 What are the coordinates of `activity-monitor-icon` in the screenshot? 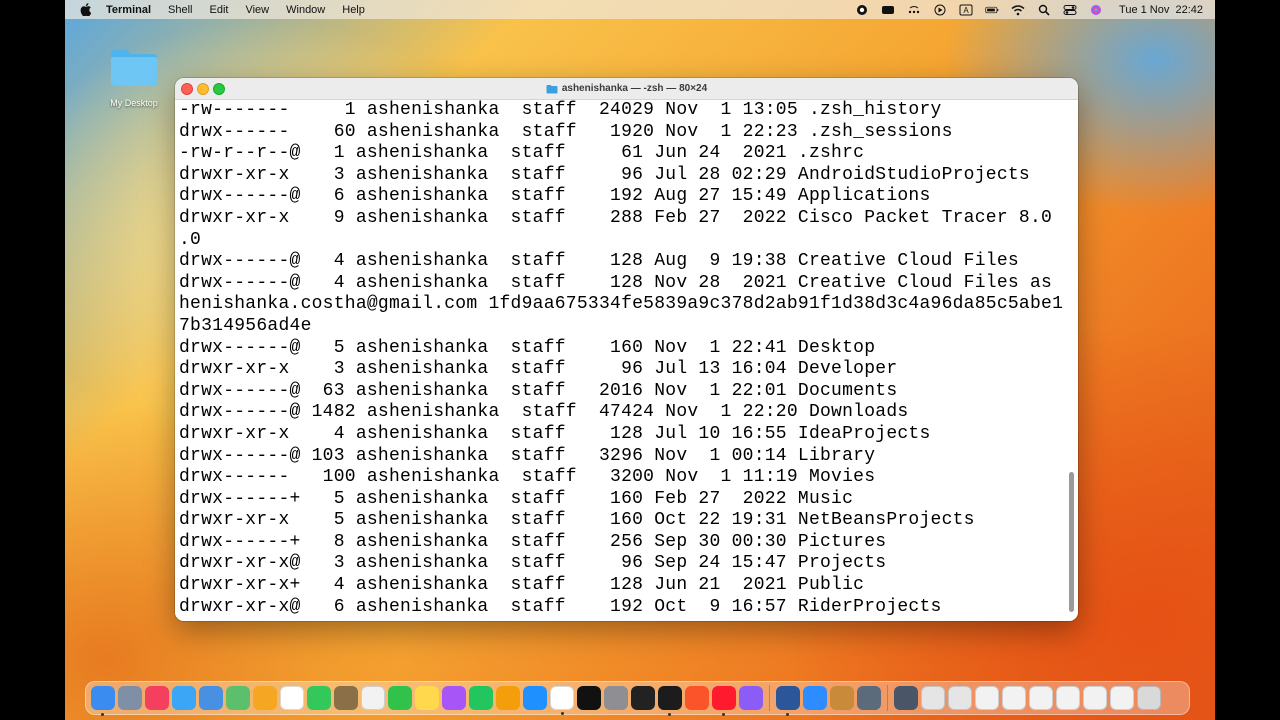 It's located at (643, 698).